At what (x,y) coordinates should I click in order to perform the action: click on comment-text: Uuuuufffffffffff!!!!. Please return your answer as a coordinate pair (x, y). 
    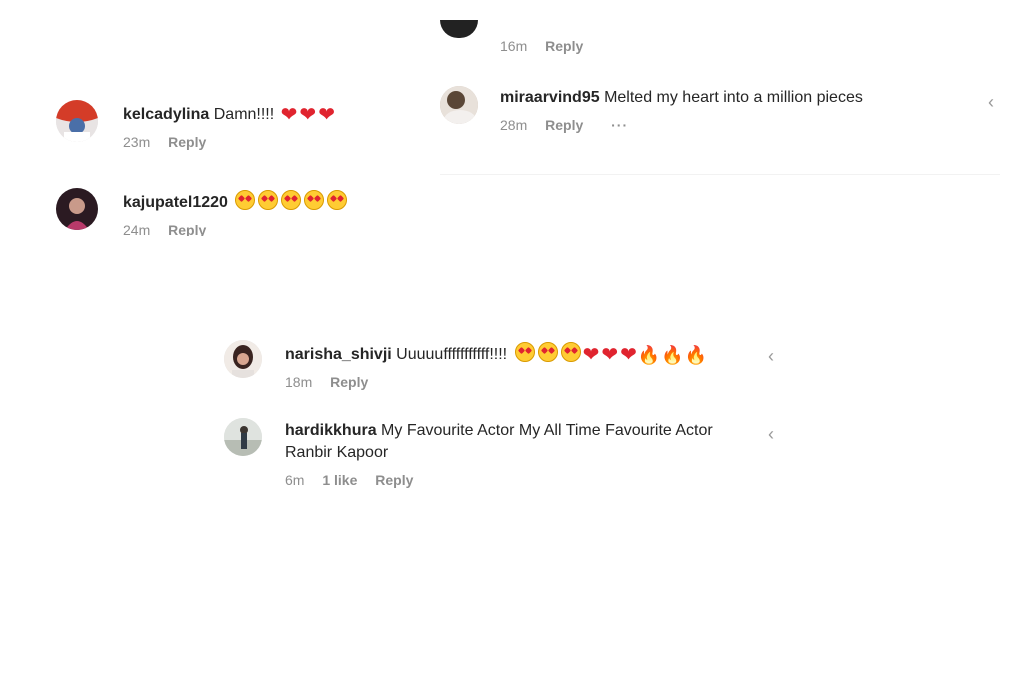
    Looking at the image, I should click on (452, 354).